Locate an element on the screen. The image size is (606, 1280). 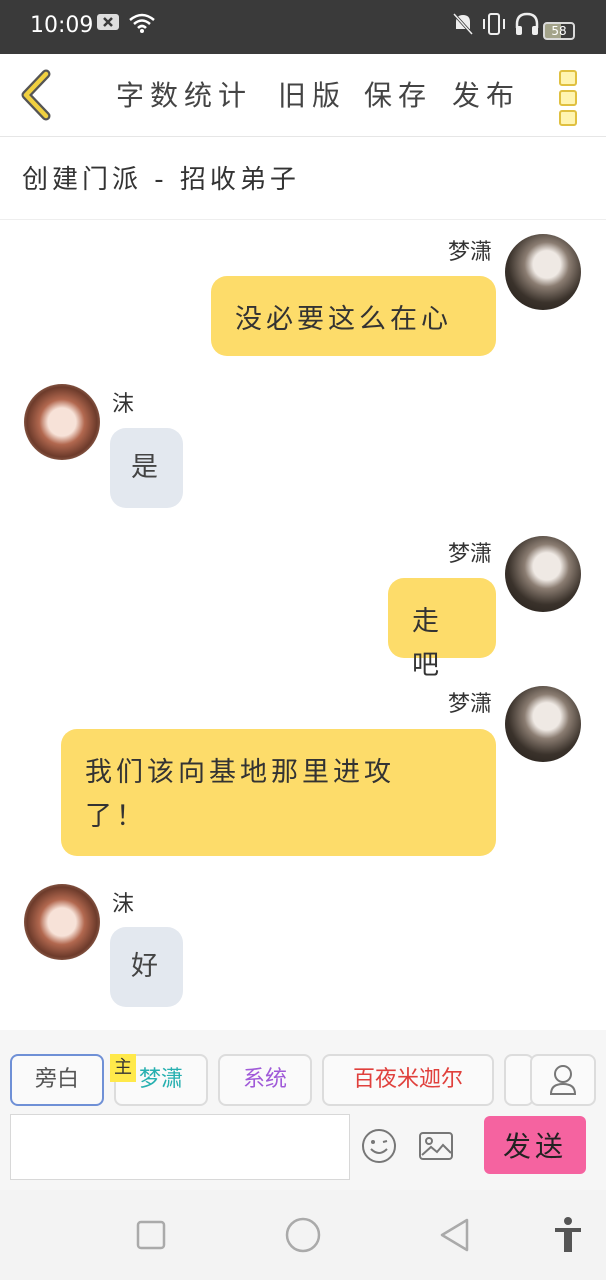
role-system-button: 系统 is located at coordinates (265, 1080).